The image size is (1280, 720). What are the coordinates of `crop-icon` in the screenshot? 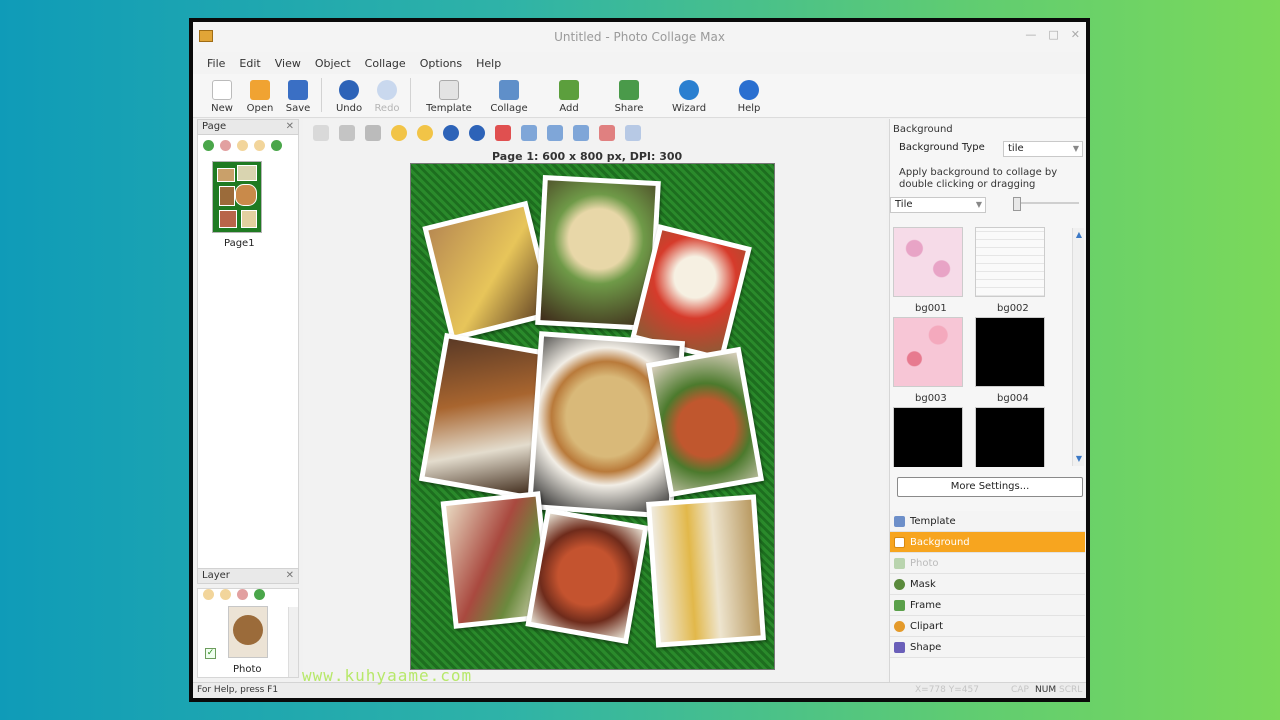 It's located at (373, 133).